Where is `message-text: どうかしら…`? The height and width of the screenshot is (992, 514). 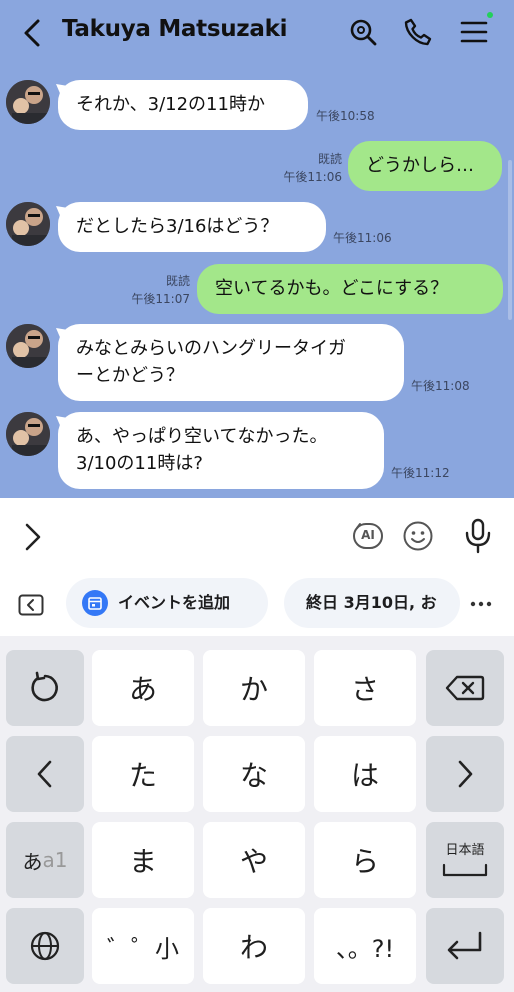 message-text: どうかしら… is located at coordinates (420, 165).